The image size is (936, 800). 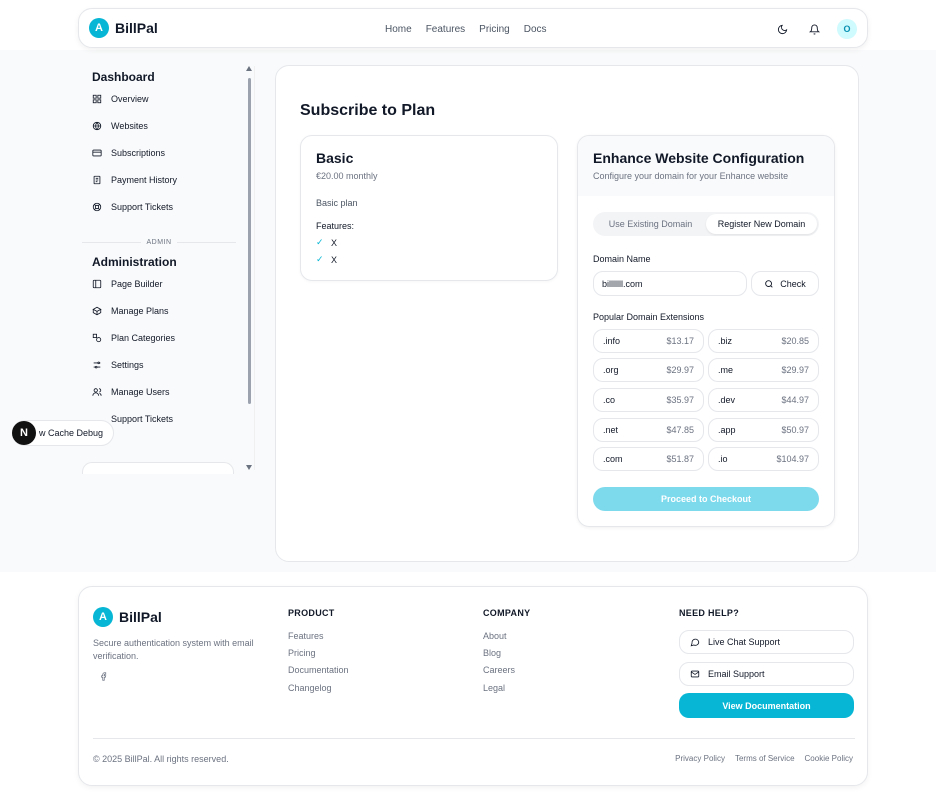 What do you see at coordinates (769, 283) in the screenshot?
I see `search-icon` at bounding box center [769, 283].